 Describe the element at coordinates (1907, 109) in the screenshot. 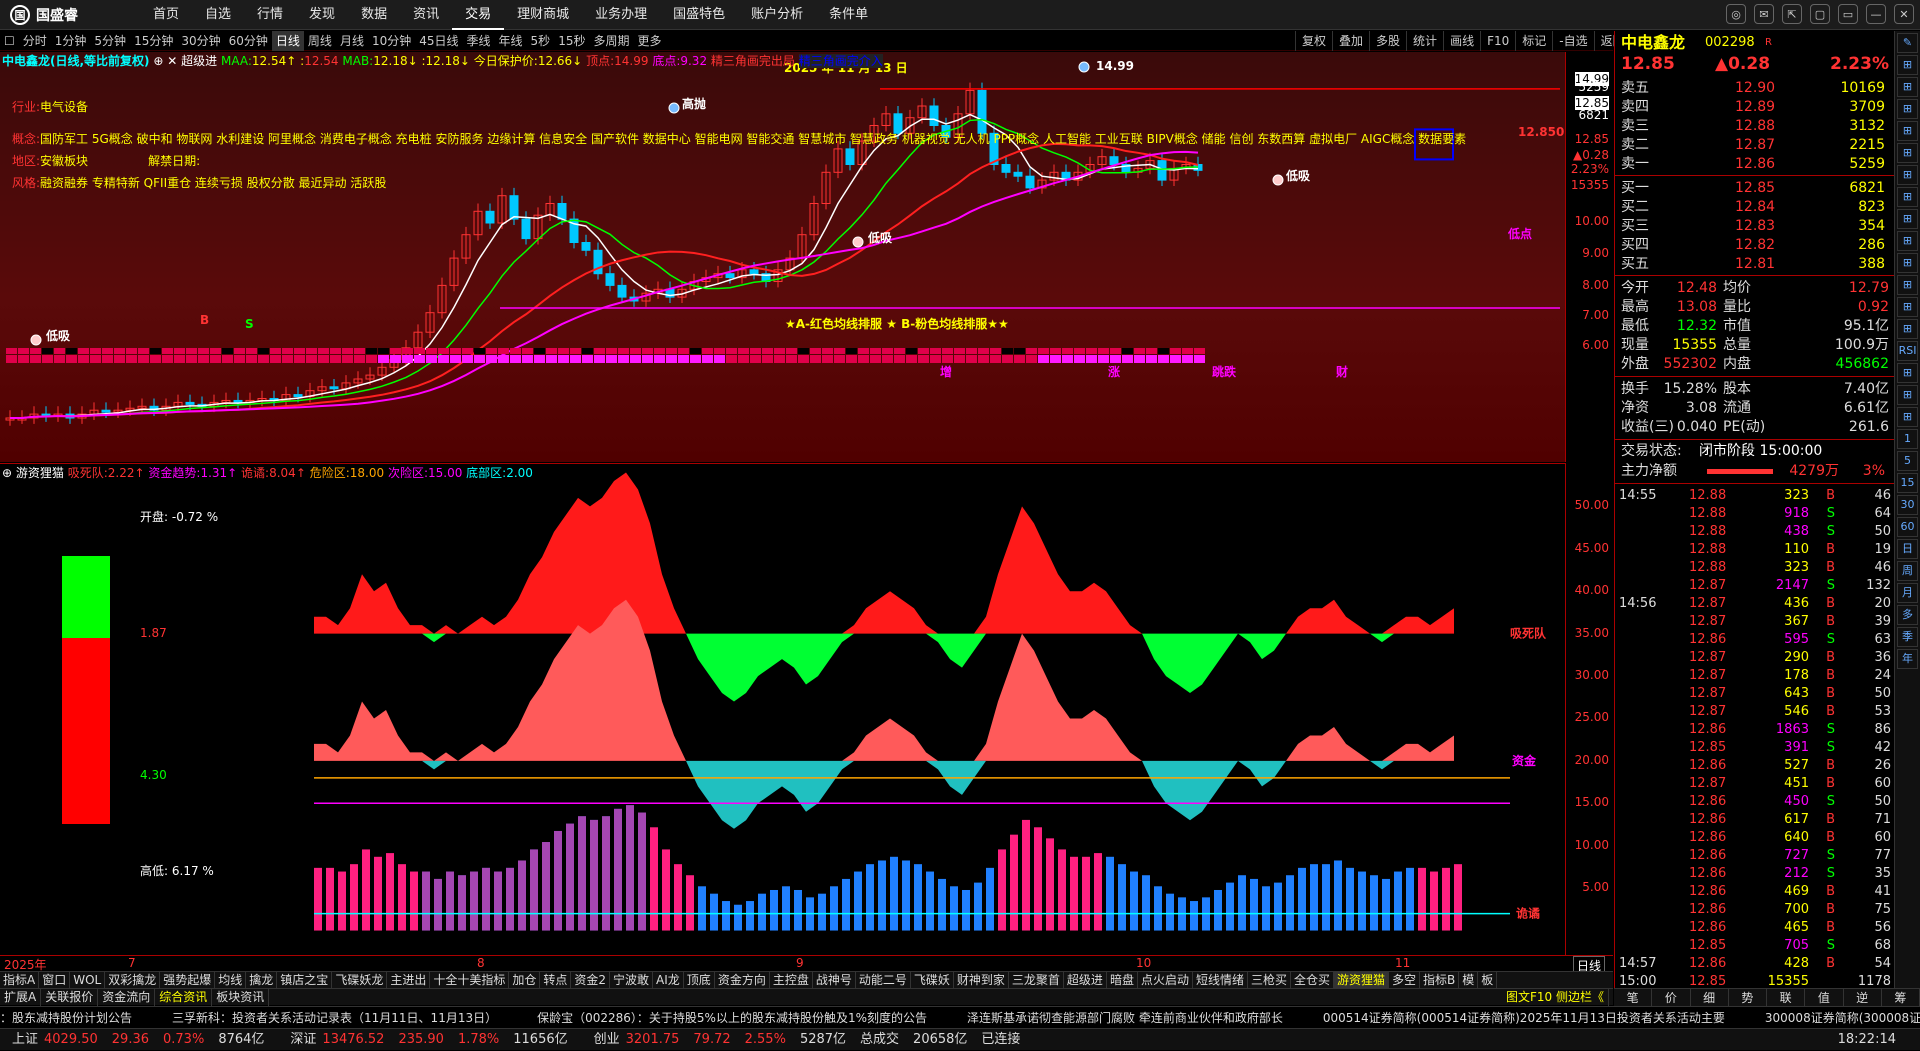

I see `side-tool-3-icon: ⊞` at that location.